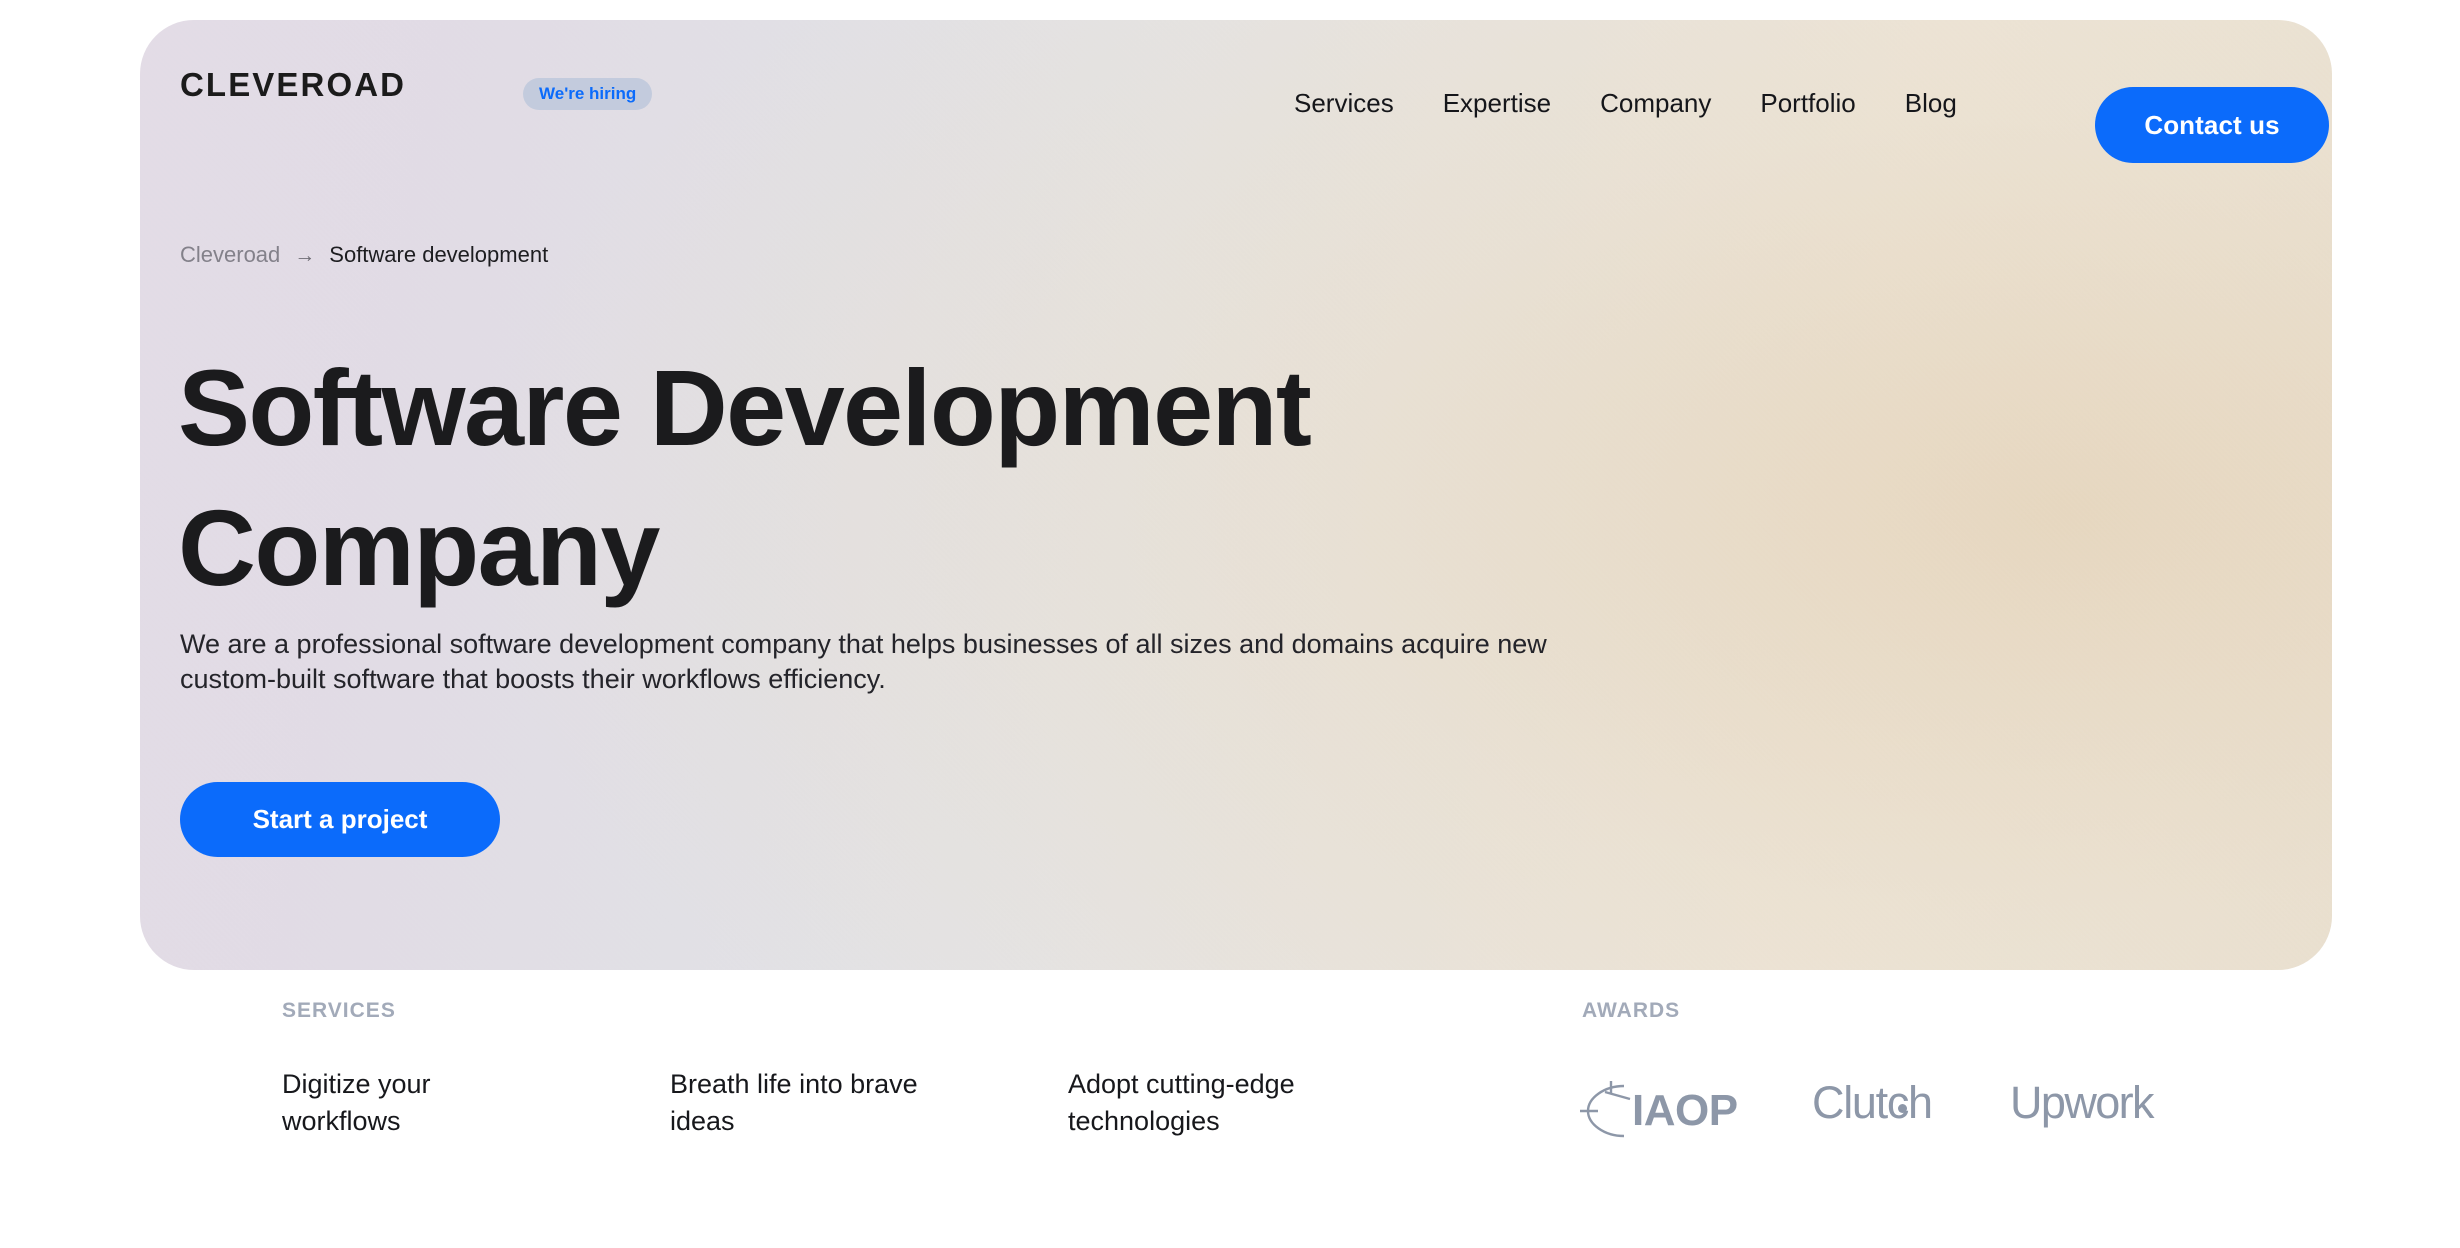 Image resolution: width=2460 pixels, height=1248 pixels. I want to click on contact-us-button: Contact us, so click(2212, 125).